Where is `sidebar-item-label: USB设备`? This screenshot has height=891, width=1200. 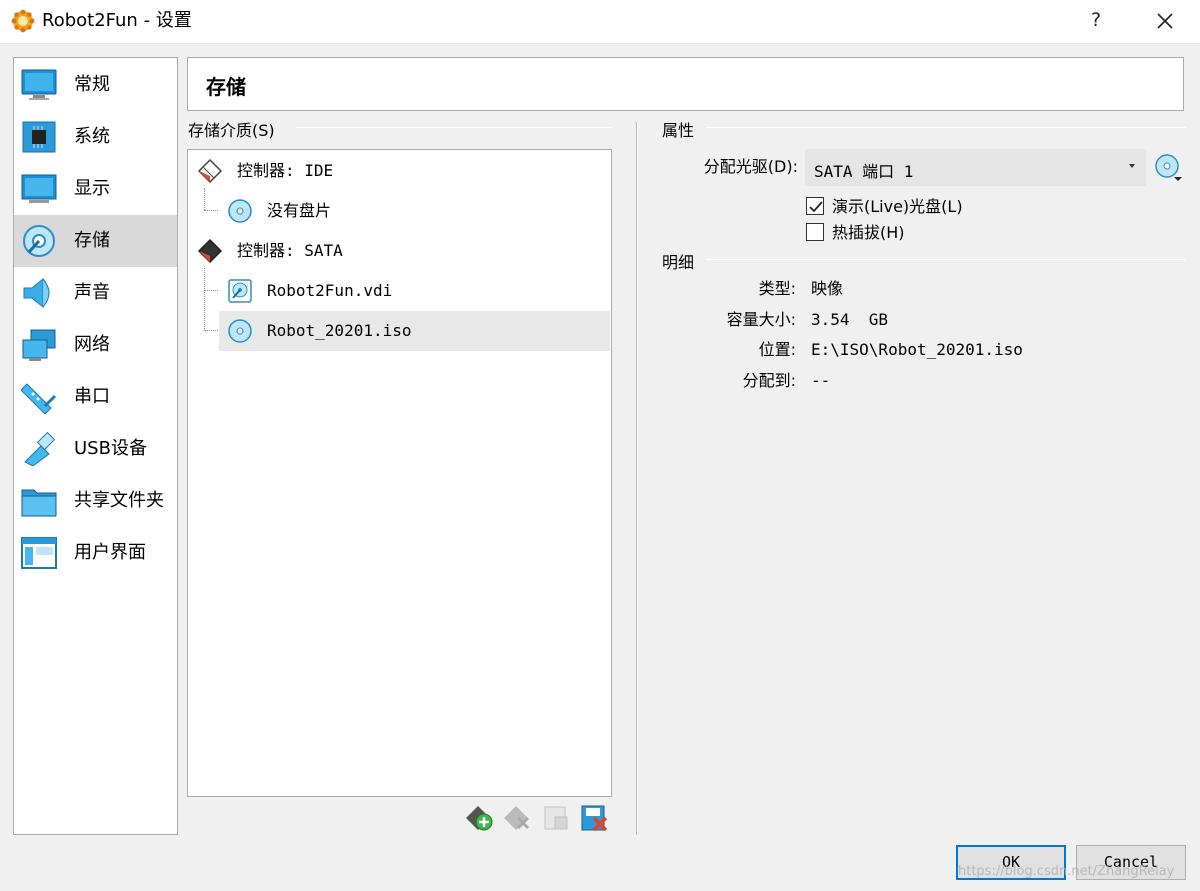 sidebar-item-label: USB设备 is located at coordinates (110, 448).